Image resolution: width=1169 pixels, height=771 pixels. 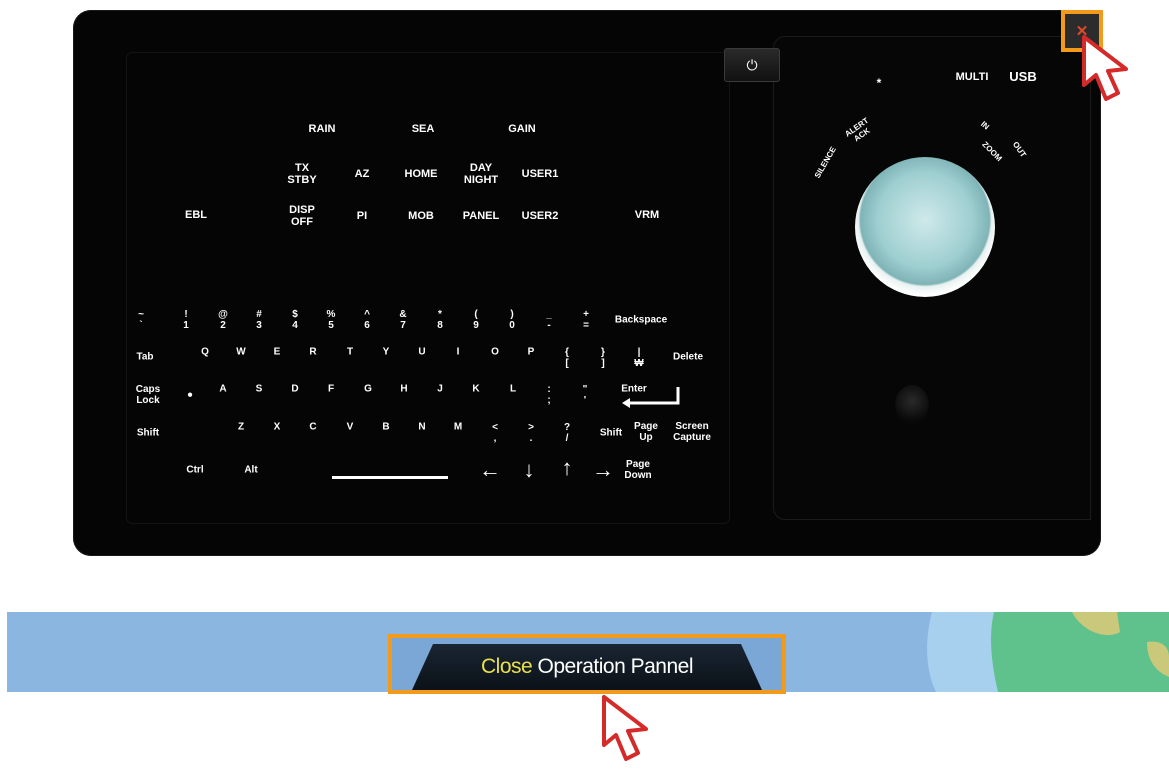 What do you see at coordinates (421, 427) in the screenshot?
I see `key-n: N` at bounding box center [421, 427].